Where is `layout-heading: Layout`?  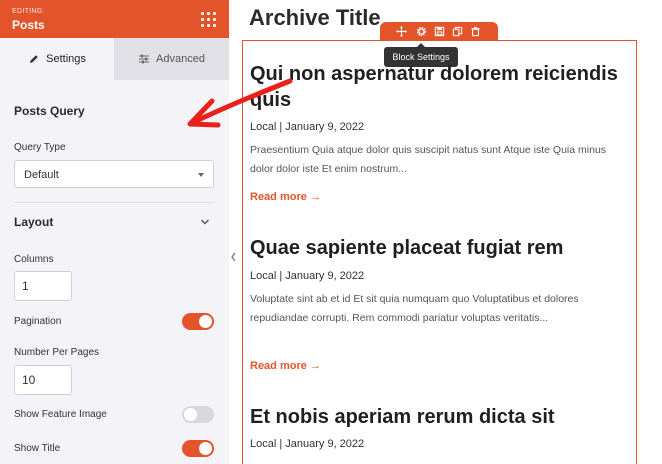
layout-heading: Layout is located at coordinates (33, 222).